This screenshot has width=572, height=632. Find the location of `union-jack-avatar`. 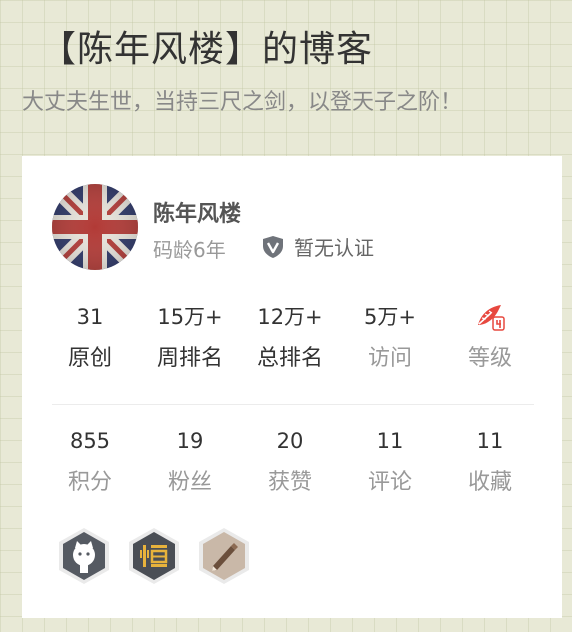

union-jack-avatar is located at coordinates (95, 227).